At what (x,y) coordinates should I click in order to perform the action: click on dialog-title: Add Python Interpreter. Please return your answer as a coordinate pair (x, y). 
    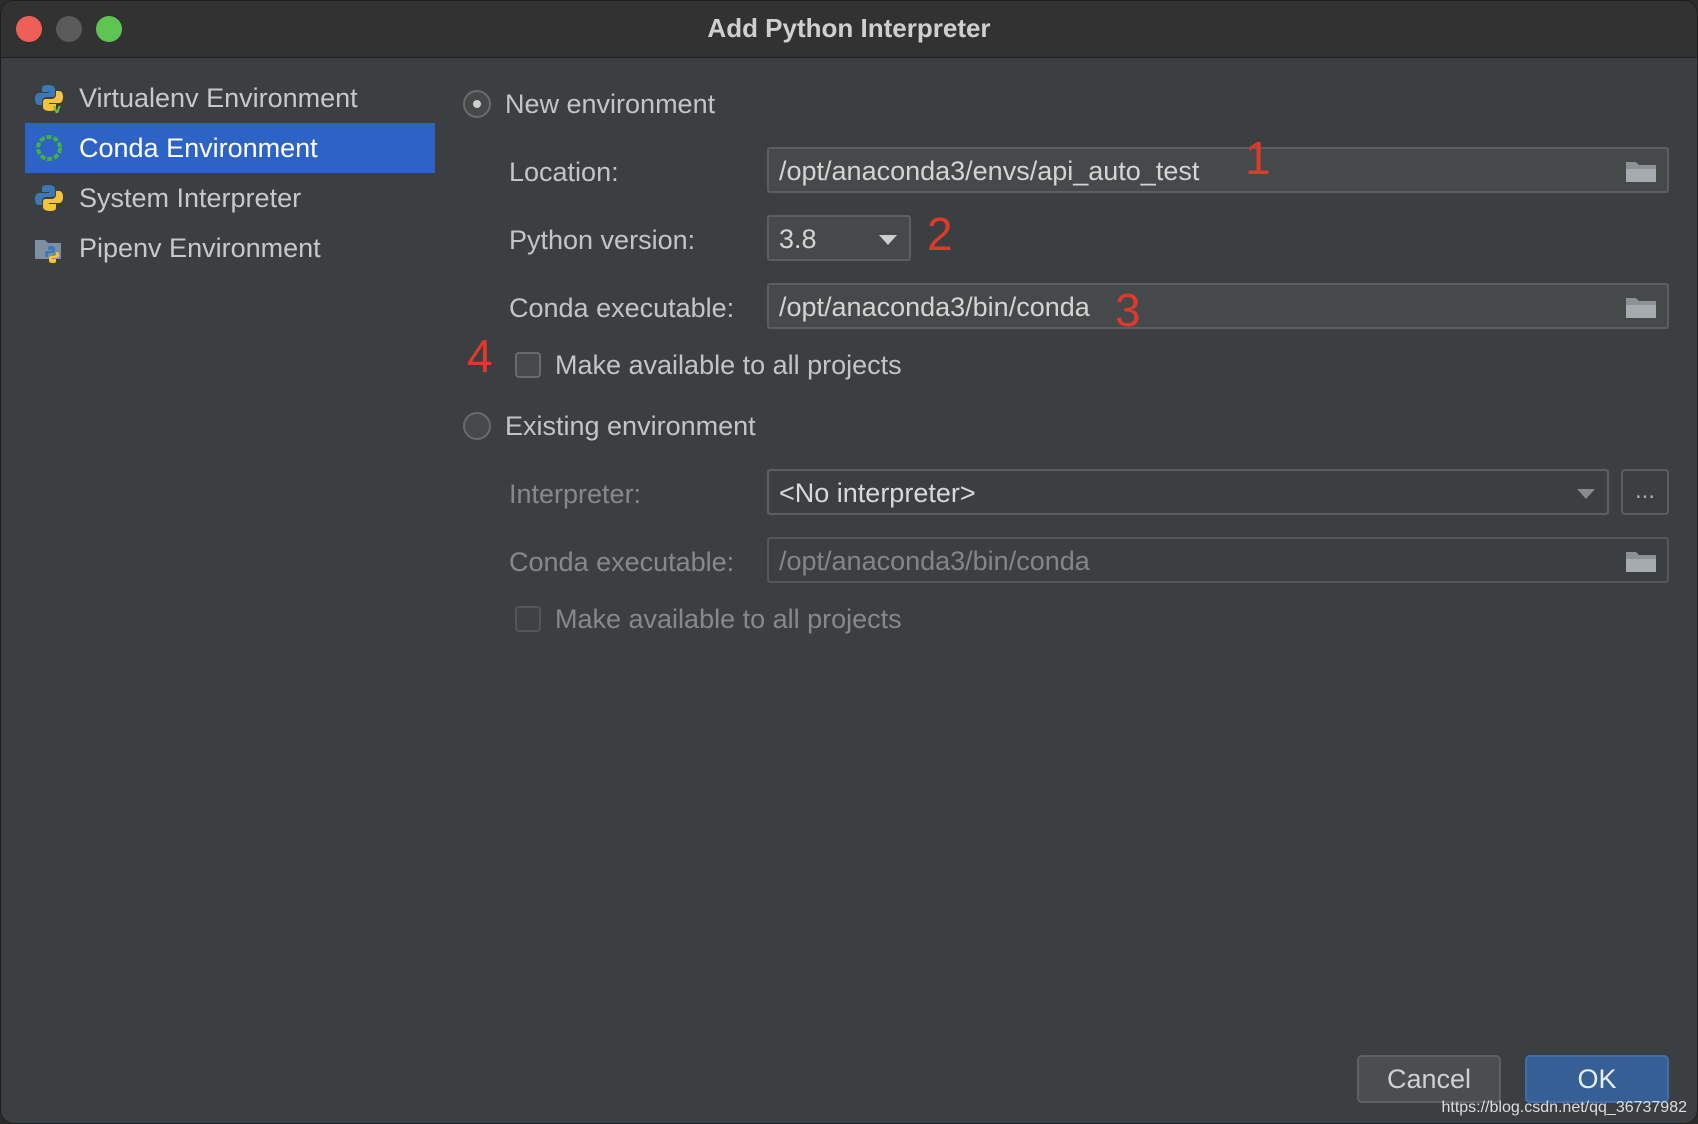
    Looking at the image, I should click on (849, 28).